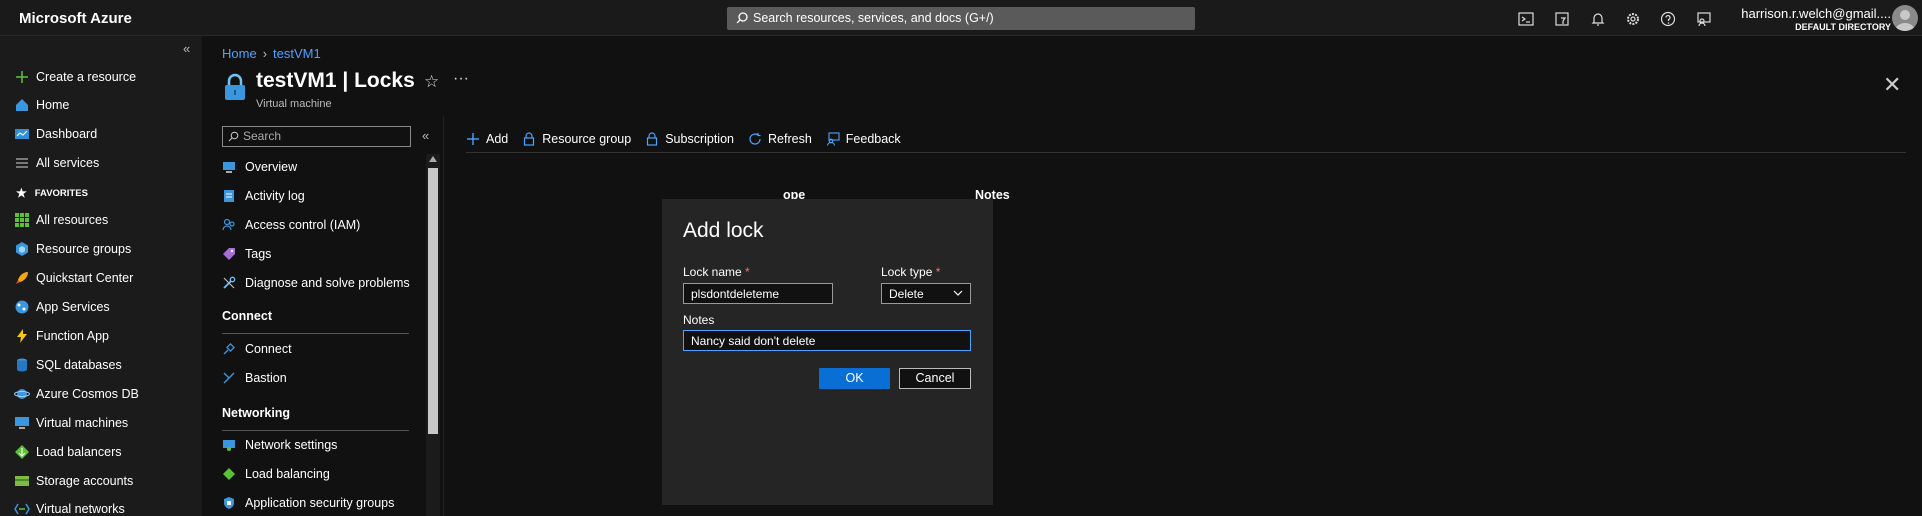  I want to click on brand-logo: Microsoft Azure, so click(75, 18).